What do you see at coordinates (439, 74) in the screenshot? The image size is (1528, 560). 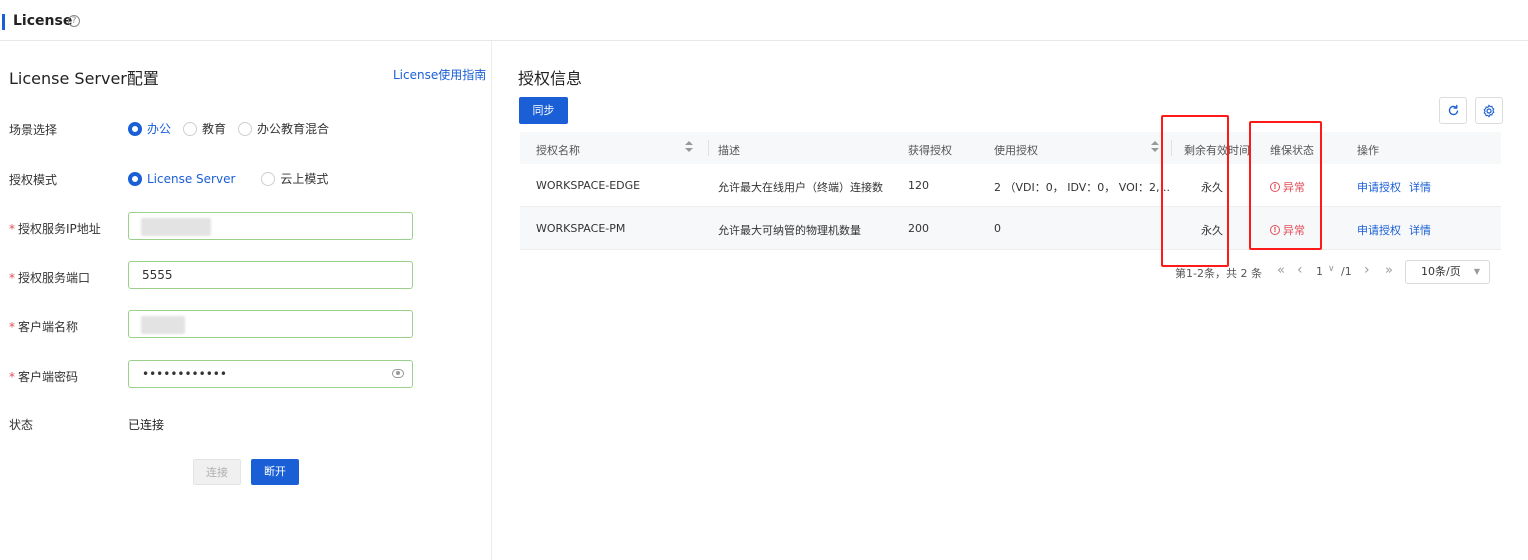 I see `license-guide-link: License使用指南` at bounding box center [439, 74].